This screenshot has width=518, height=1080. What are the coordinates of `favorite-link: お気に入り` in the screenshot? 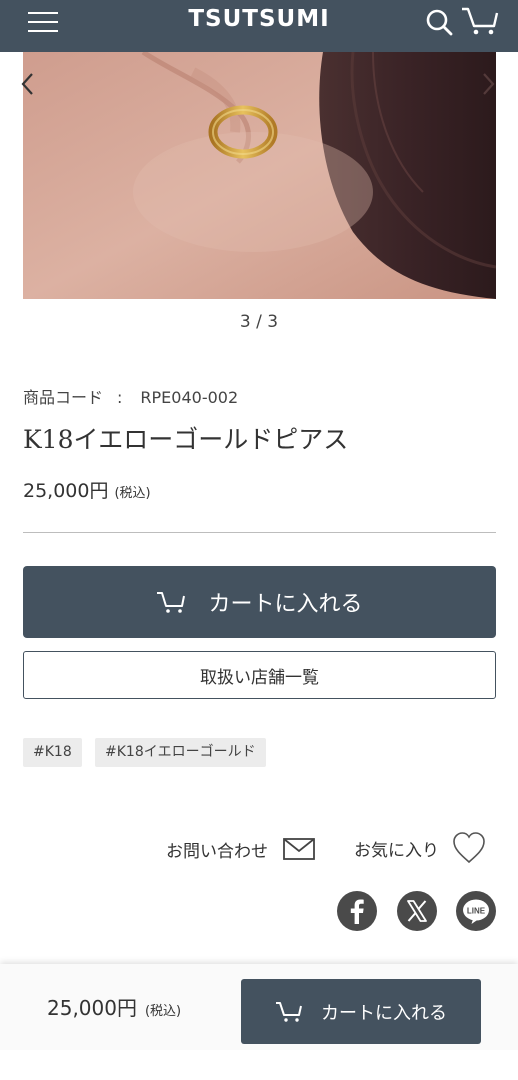 It's located at (420, 848).